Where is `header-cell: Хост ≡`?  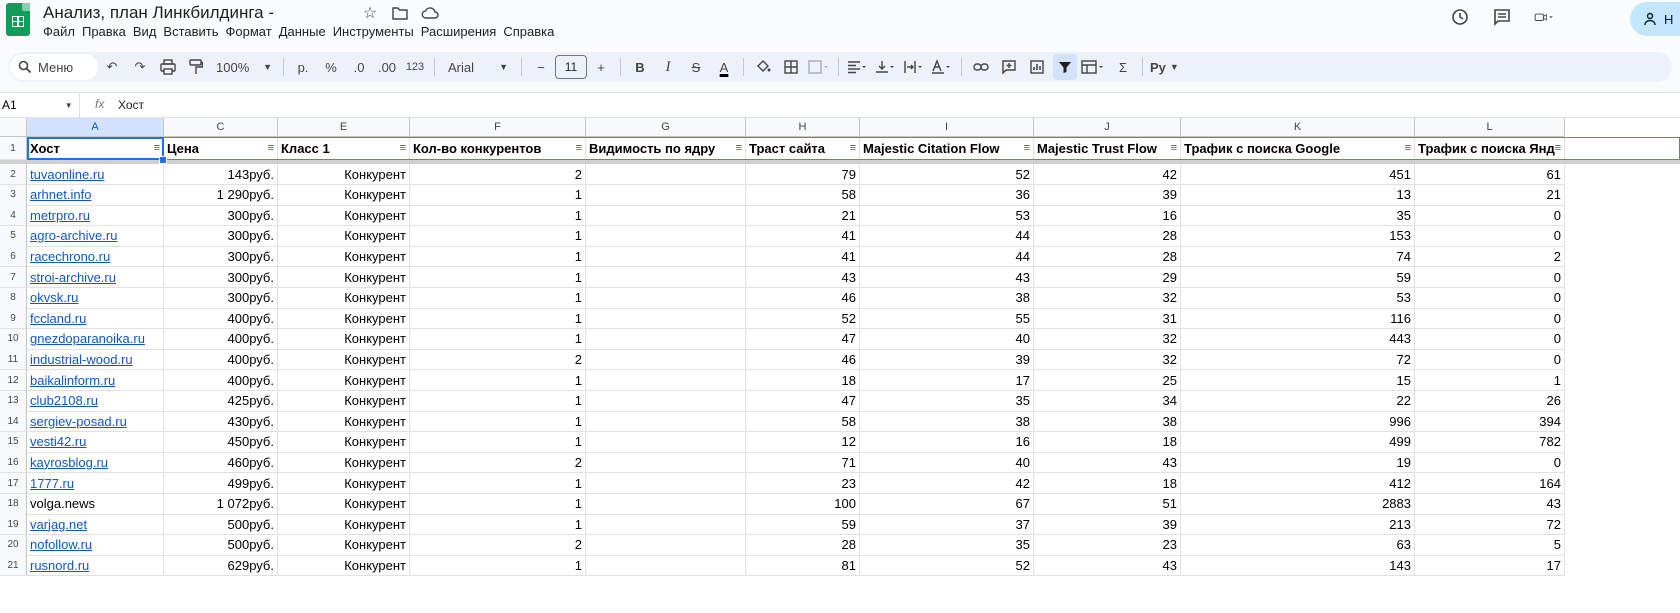 header-cell: Хост ≡ is located at coordinates (95, 148).